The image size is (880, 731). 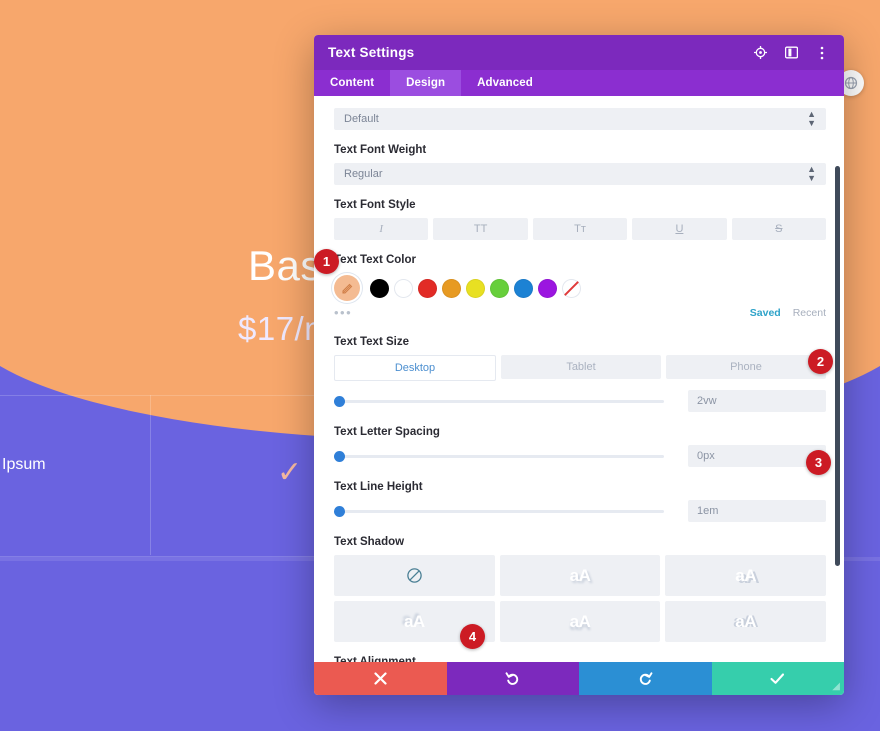 I want to click on line-height-slider, so click(x=499, y=511).